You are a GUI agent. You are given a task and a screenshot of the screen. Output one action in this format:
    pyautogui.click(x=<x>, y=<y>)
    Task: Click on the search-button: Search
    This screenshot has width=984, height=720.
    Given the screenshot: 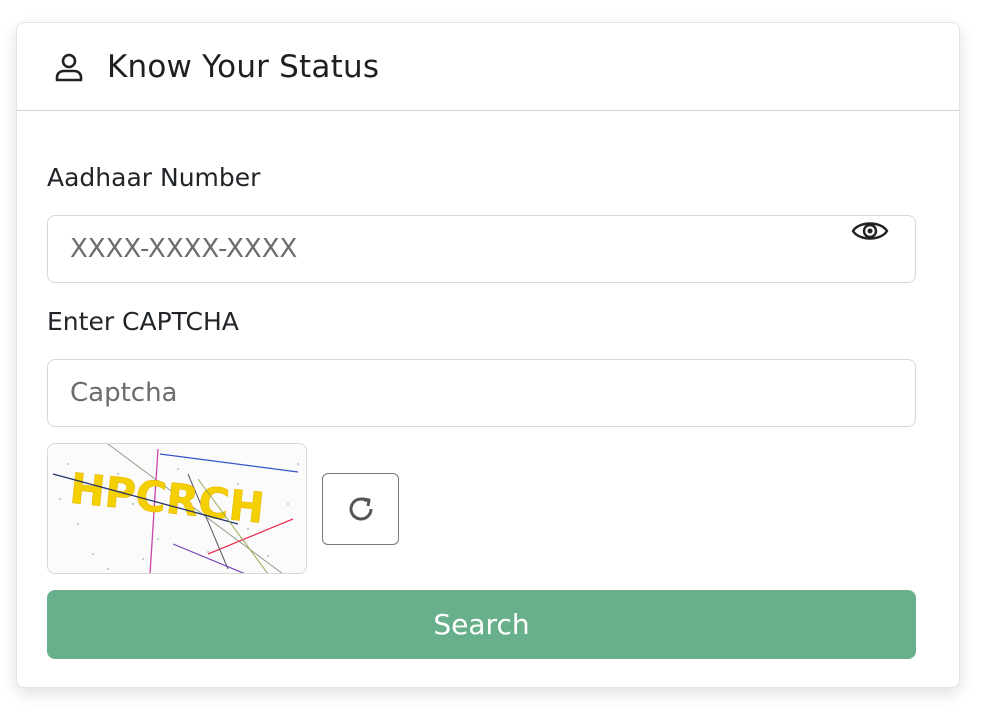 What is the action you would take?
    pyautogui.click(x=481, y=624)
    